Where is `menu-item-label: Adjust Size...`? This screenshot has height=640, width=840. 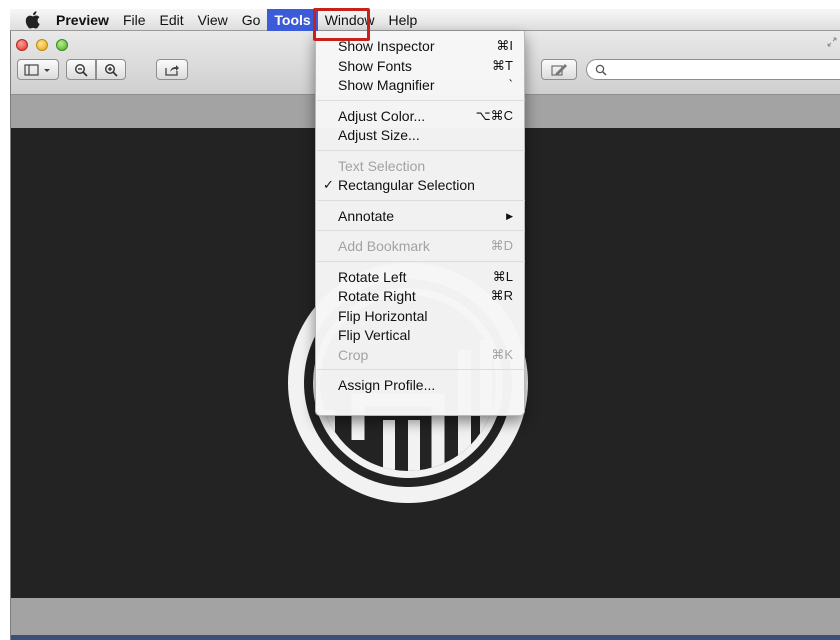
menu-item-label: Adjust Size... is located at coordinates (379, 135).